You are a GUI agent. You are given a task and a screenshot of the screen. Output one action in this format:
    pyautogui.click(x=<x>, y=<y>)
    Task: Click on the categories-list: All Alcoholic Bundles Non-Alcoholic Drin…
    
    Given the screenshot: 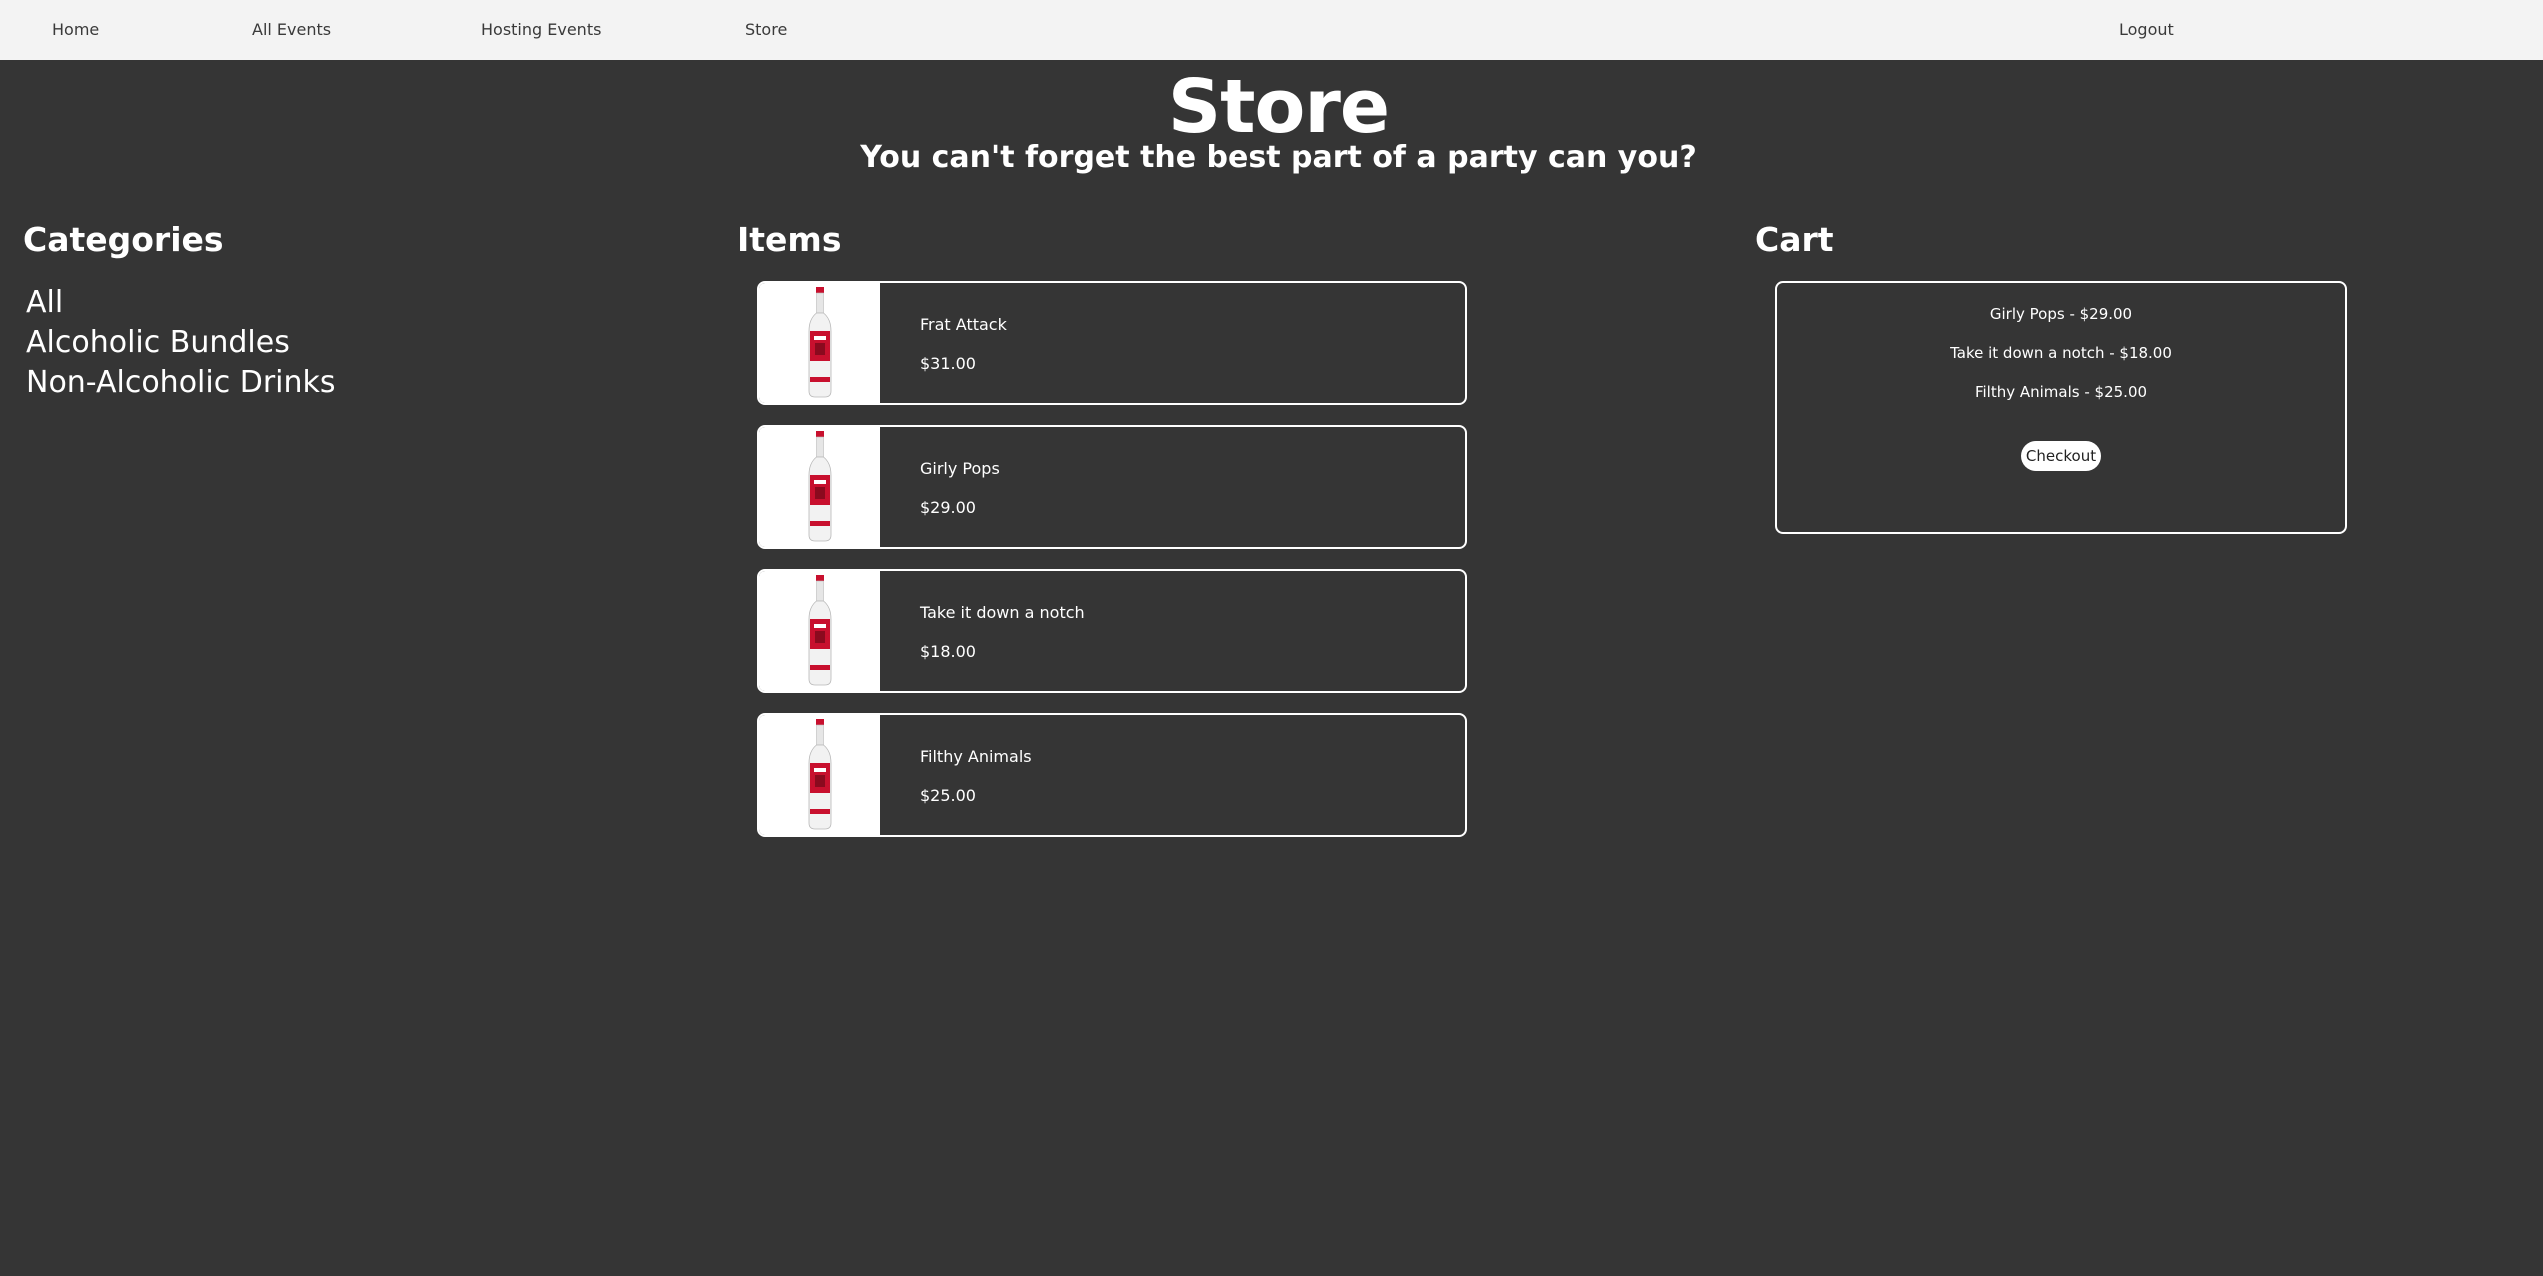 What is the action you would take?
    pyautogui.click(x=181, y=343)
    